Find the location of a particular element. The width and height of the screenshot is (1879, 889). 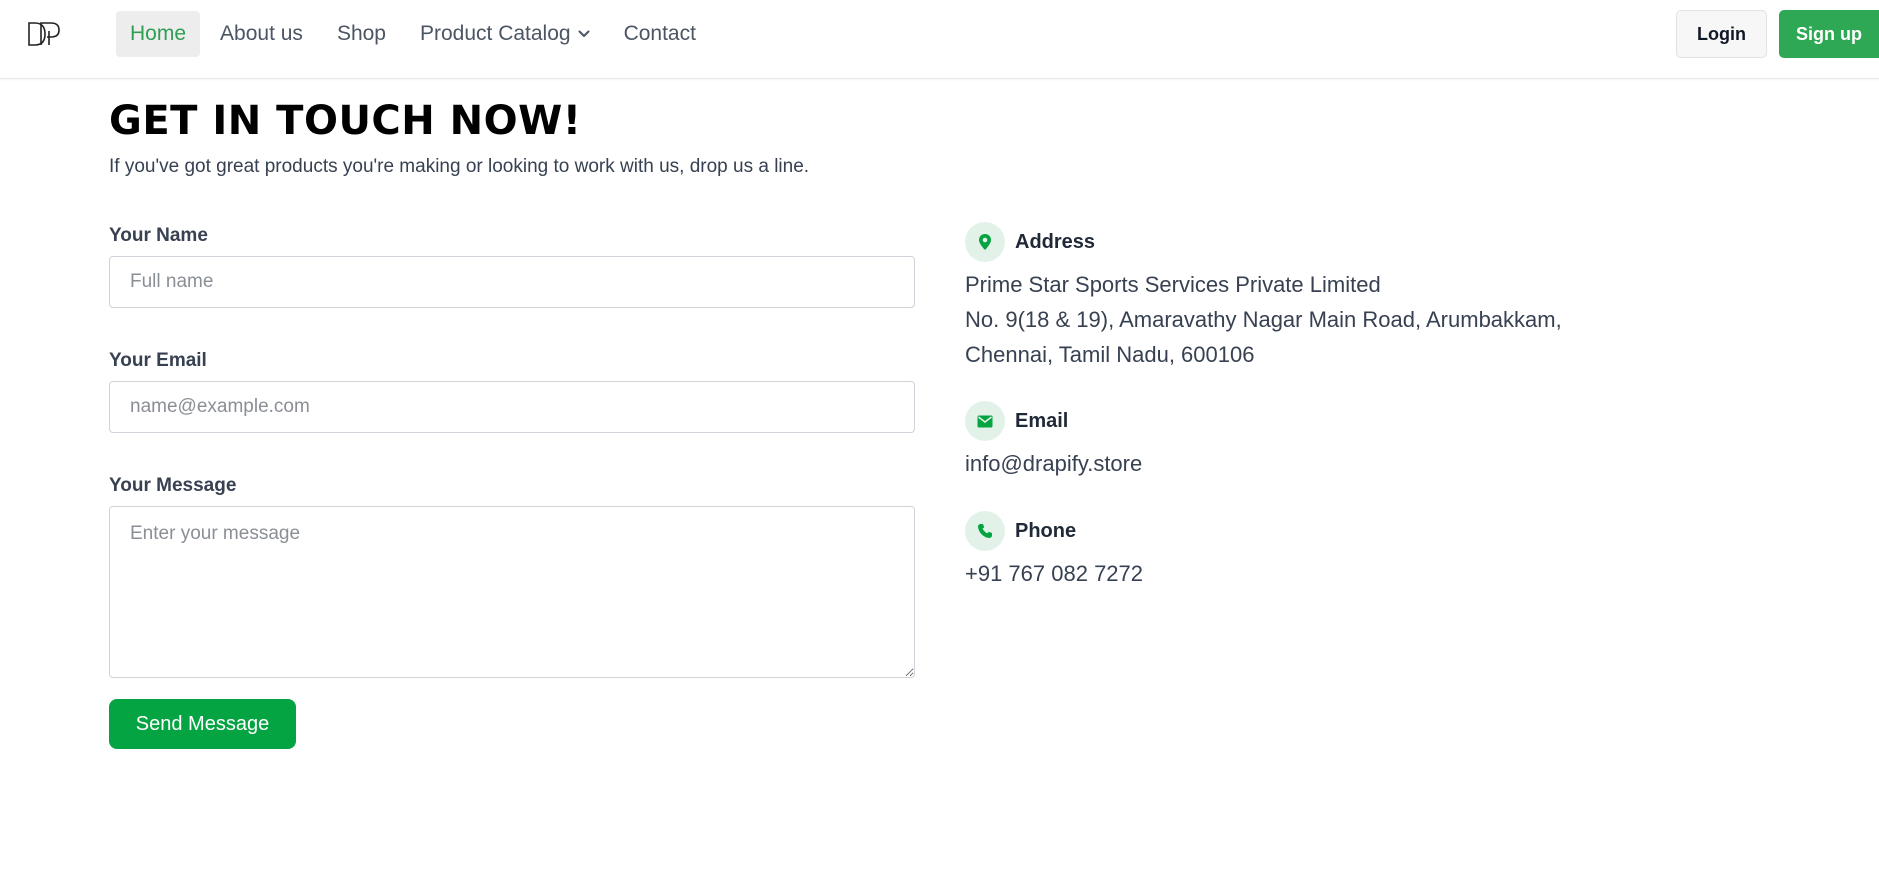

nav-link-about: About us is located at coordinates (261, 34).